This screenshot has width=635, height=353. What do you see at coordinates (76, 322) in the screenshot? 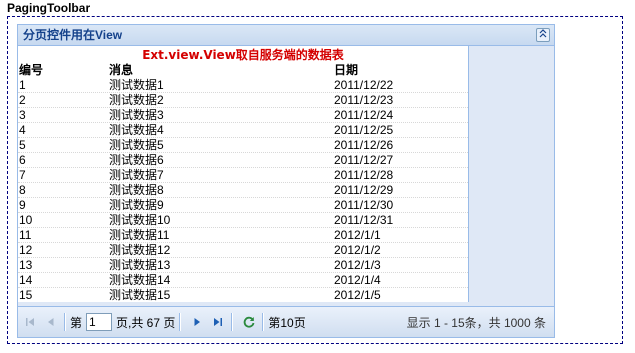
I see `page-label: 第` at bounding box center [76, 322].